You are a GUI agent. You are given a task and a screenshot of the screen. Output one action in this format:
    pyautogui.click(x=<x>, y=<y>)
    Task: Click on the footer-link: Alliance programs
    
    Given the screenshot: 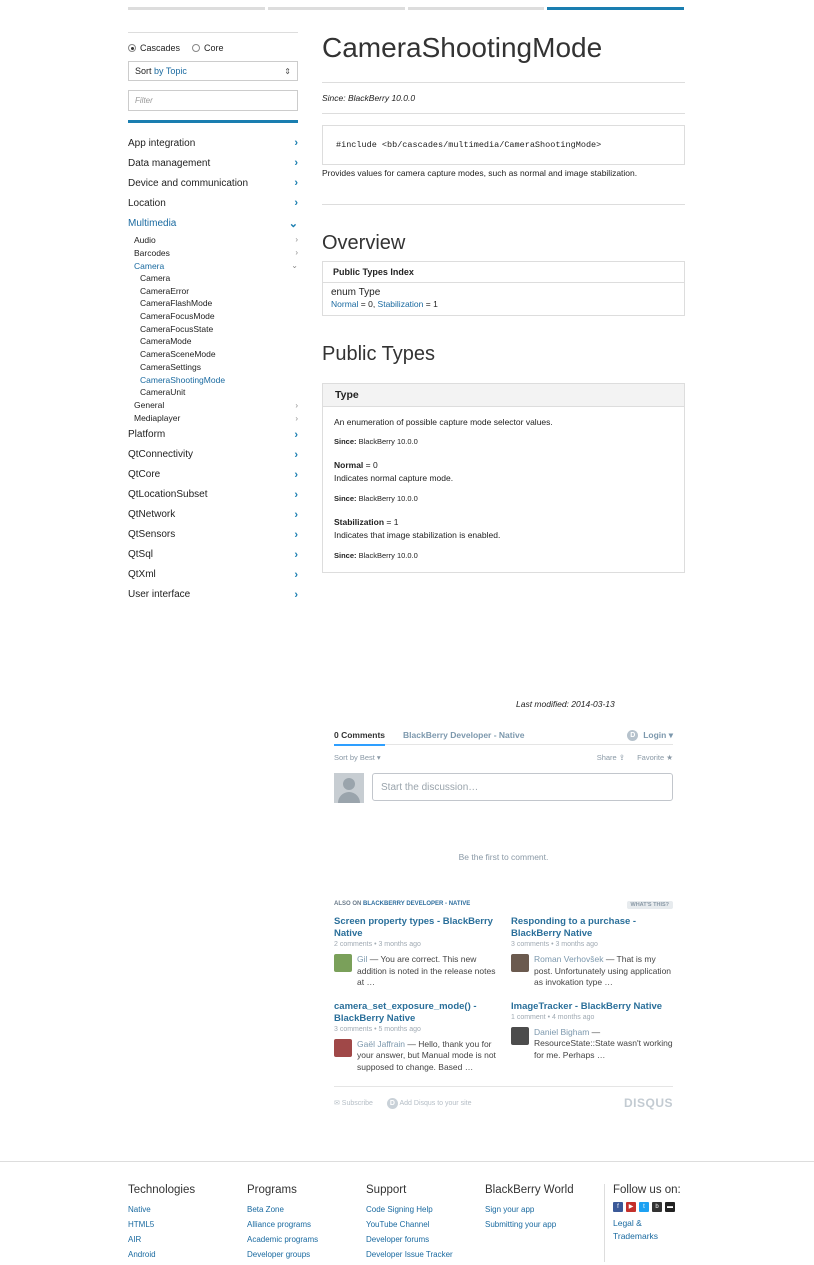 What is the action you would take?
    pyautogui.click(x=306, y=1224)
    